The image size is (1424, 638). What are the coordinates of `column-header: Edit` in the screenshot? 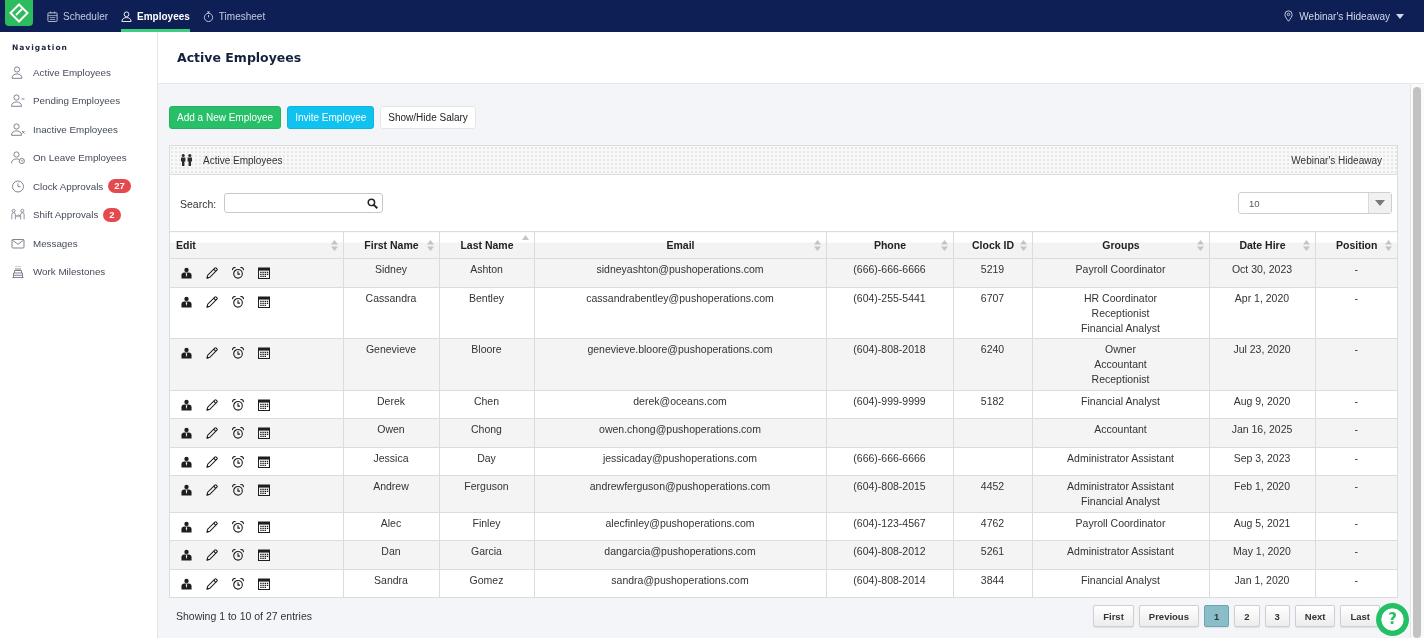 It's located at (256, 245).